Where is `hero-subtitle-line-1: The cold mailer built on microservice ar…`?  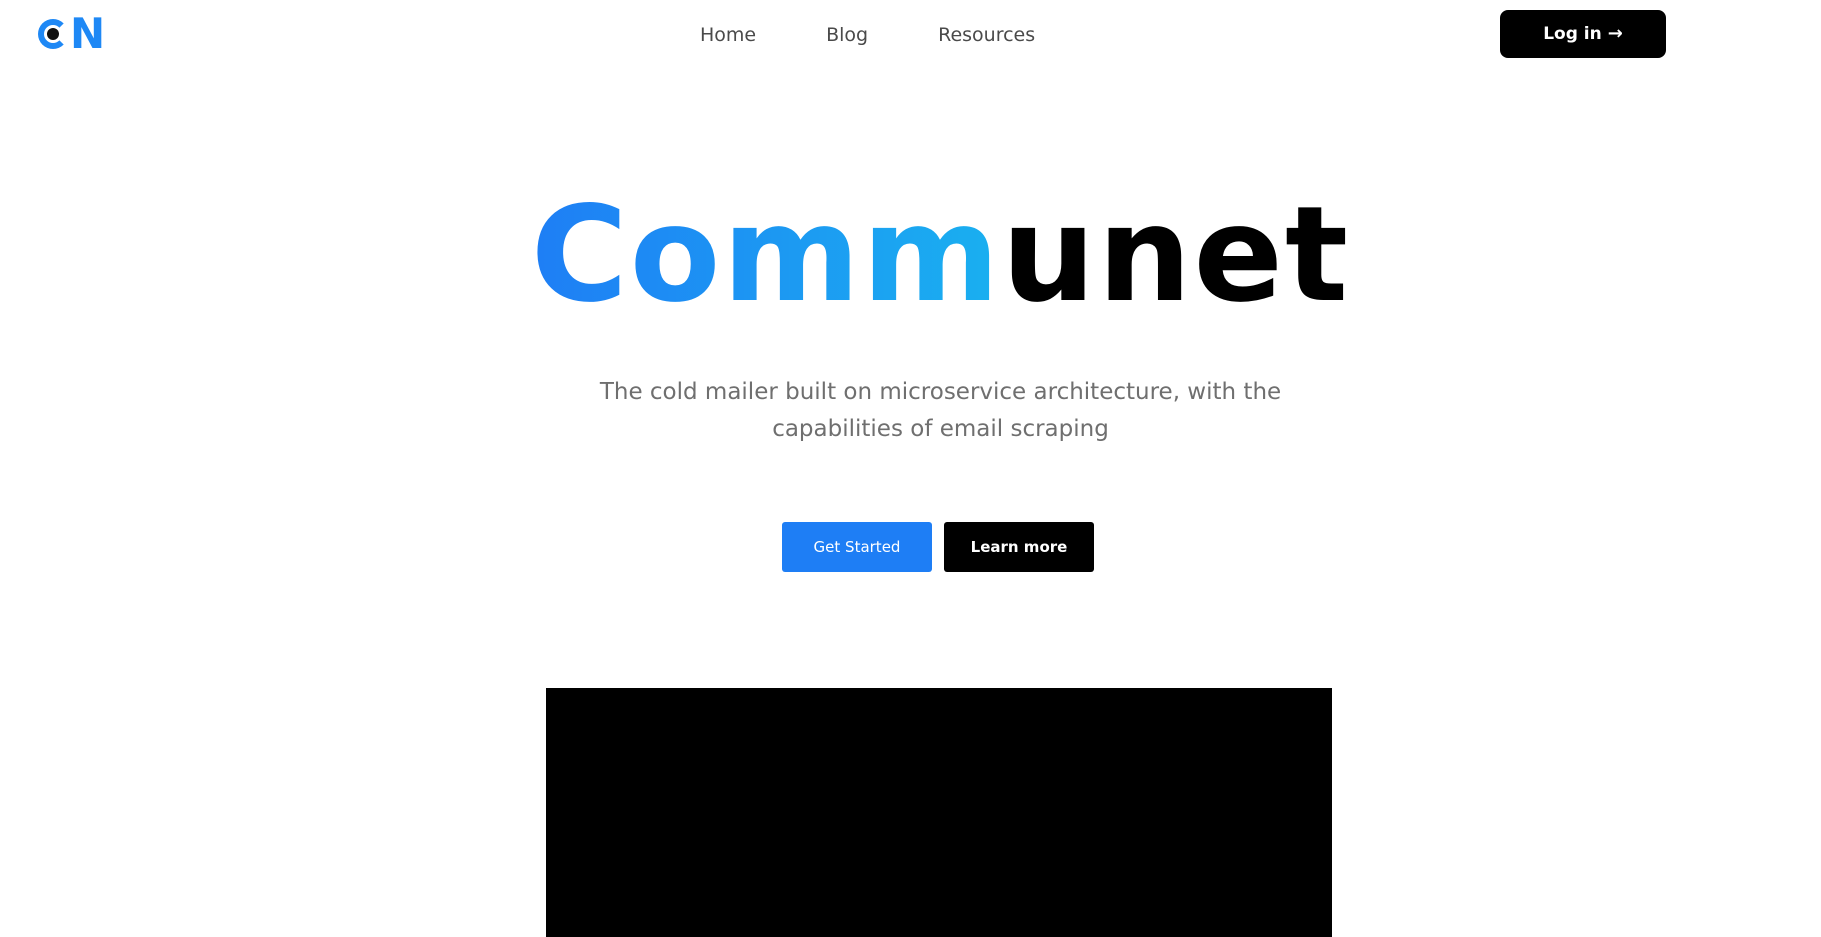 hero-subtitle-line-1: The cold mailer built on microservice ar… is located at coordinates (940, 392).